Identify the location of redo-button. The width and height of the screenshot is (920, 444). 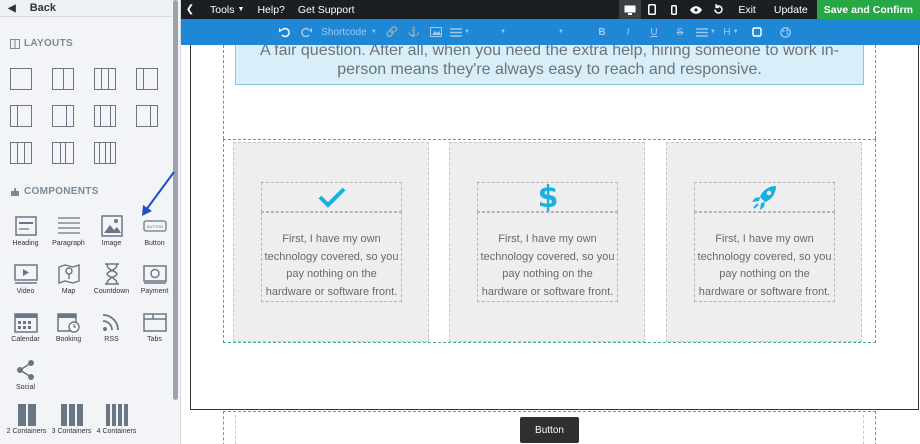
(306, 32).